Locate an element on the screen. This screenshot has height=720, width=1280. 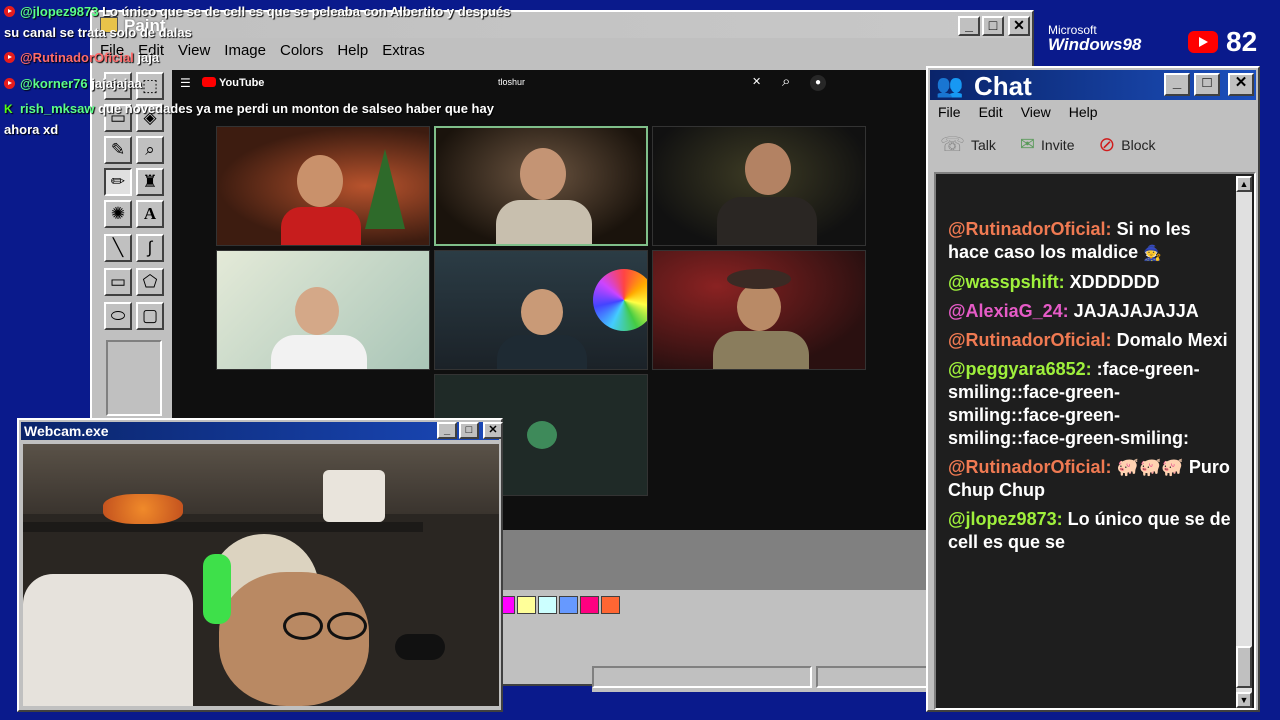
avatar is located at coordinates (542, 435).